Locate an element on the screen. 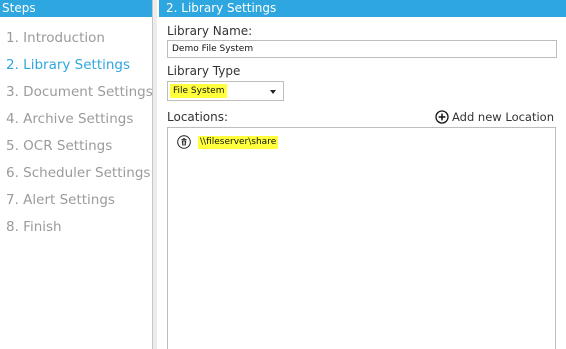  plus-circle-icon is located at coordinates (442, 117).